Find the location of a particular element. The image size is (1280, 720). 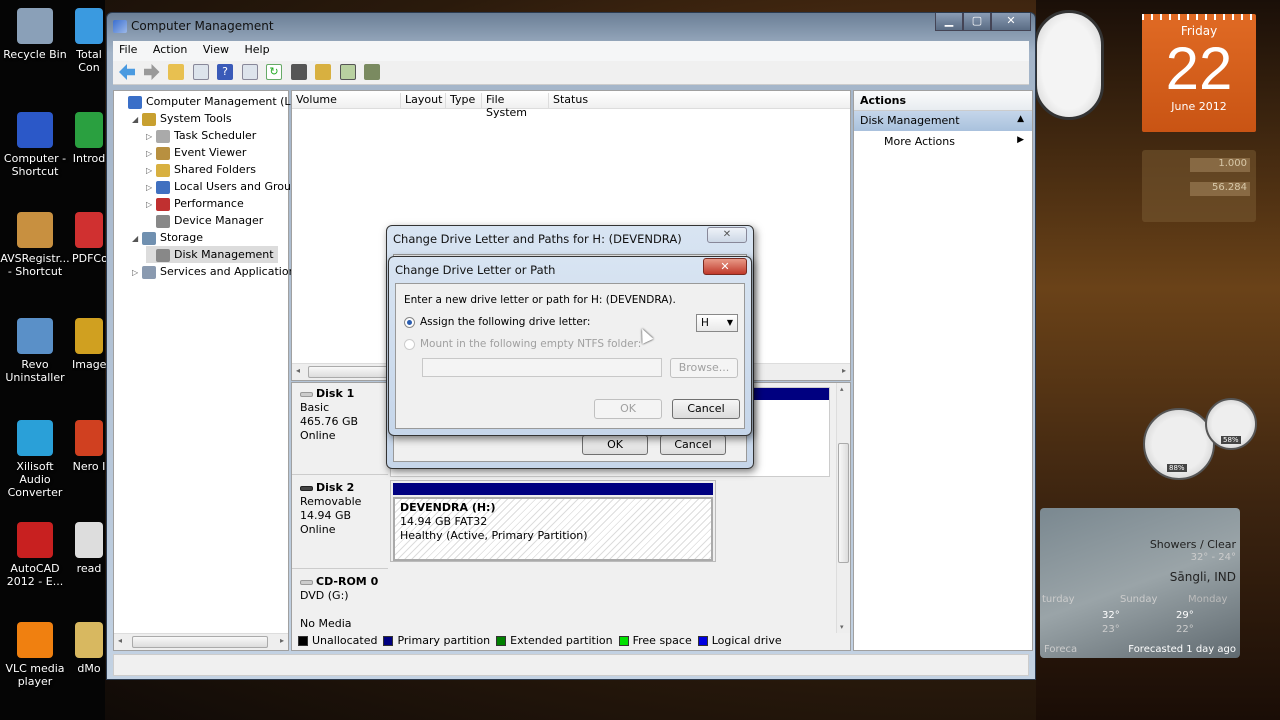

cdrom-label: CD-ROM 0 DVD (G:) No Media is located at coordinates (340, 607).